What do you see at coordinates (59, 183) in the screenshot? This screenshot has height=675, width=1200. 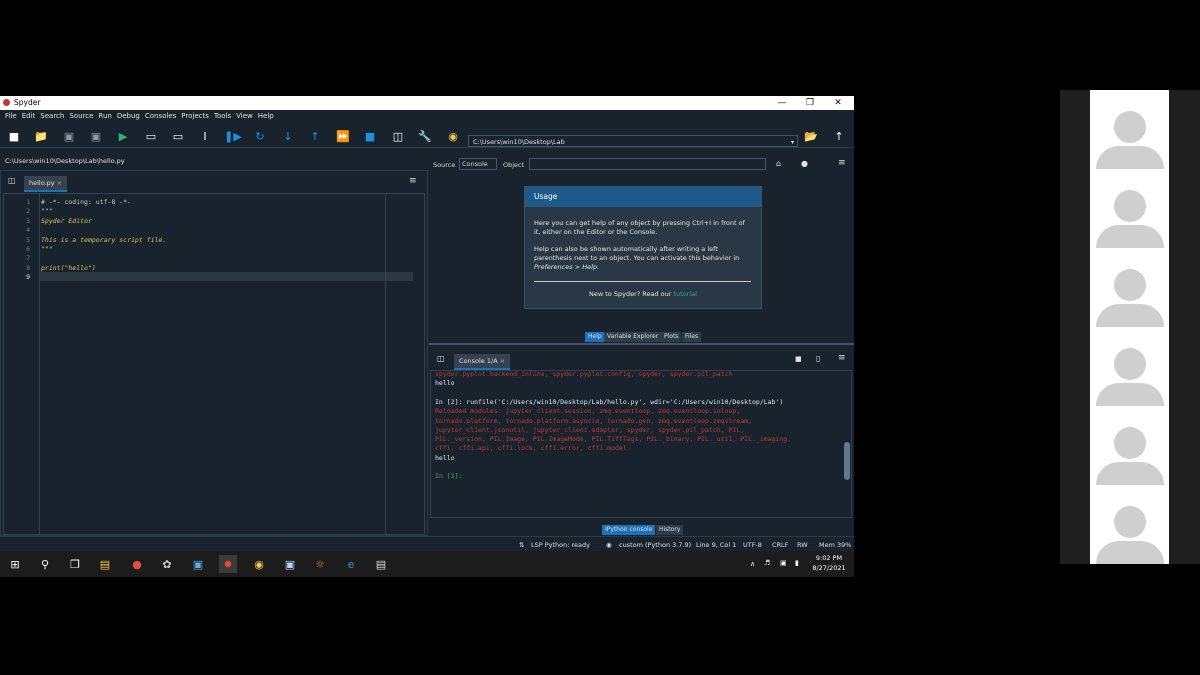 I see `close-tab-icon: ×` at bounding box center [59, 183].